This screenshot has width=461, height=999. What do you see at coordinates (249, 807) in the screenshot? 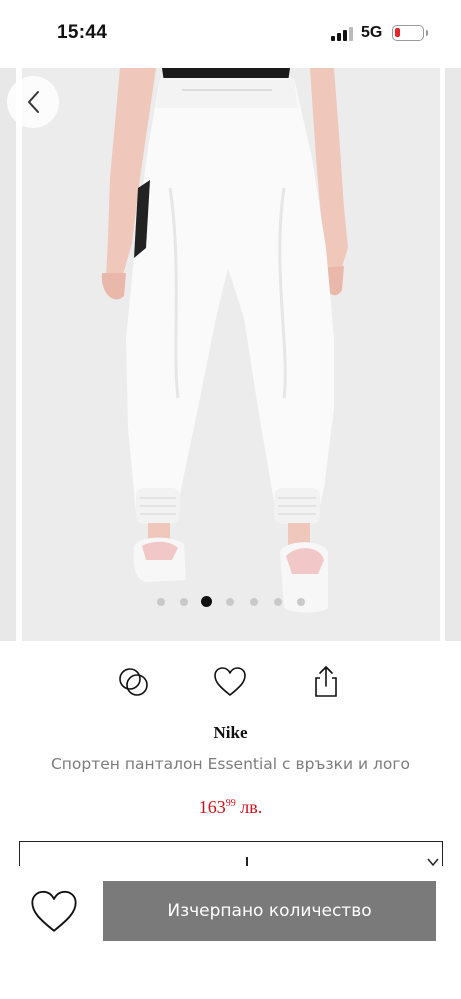
I see `price-currency: лв.` at bounding box center [249, 807].